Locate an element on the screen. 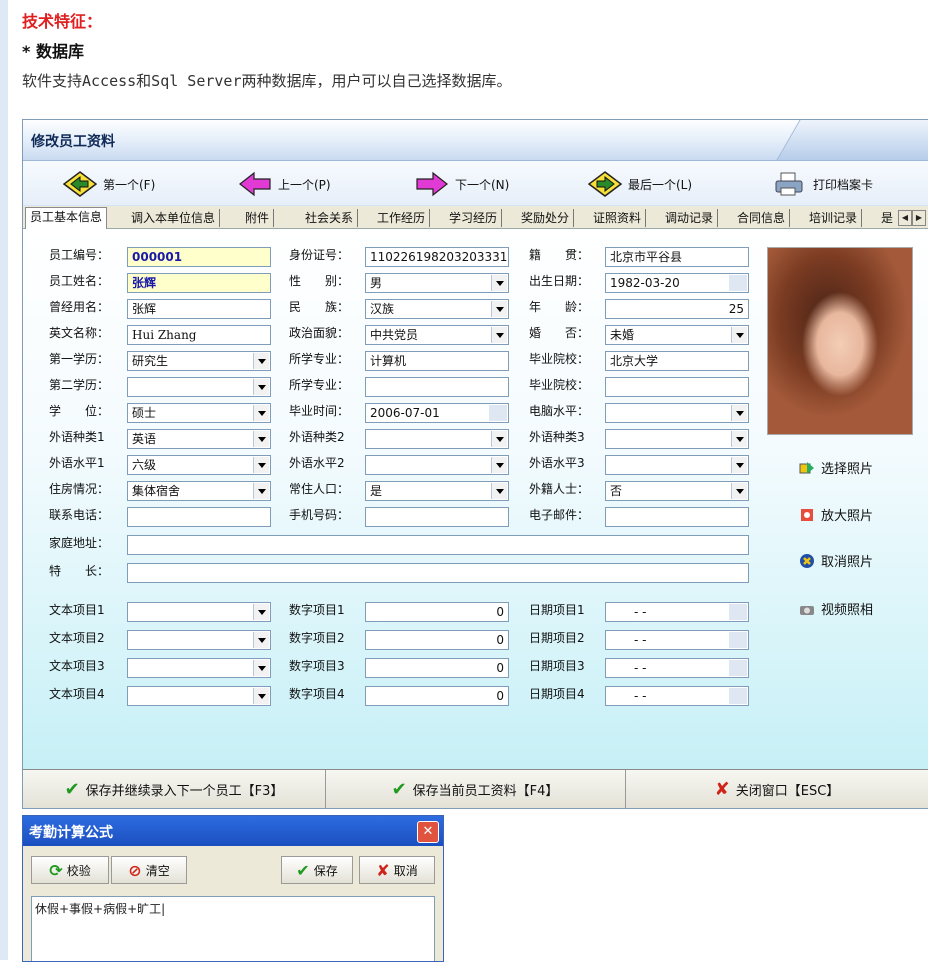 The width and height of the screenshot is (928, 962). text-item2-select is located at coordinates (199, 640).